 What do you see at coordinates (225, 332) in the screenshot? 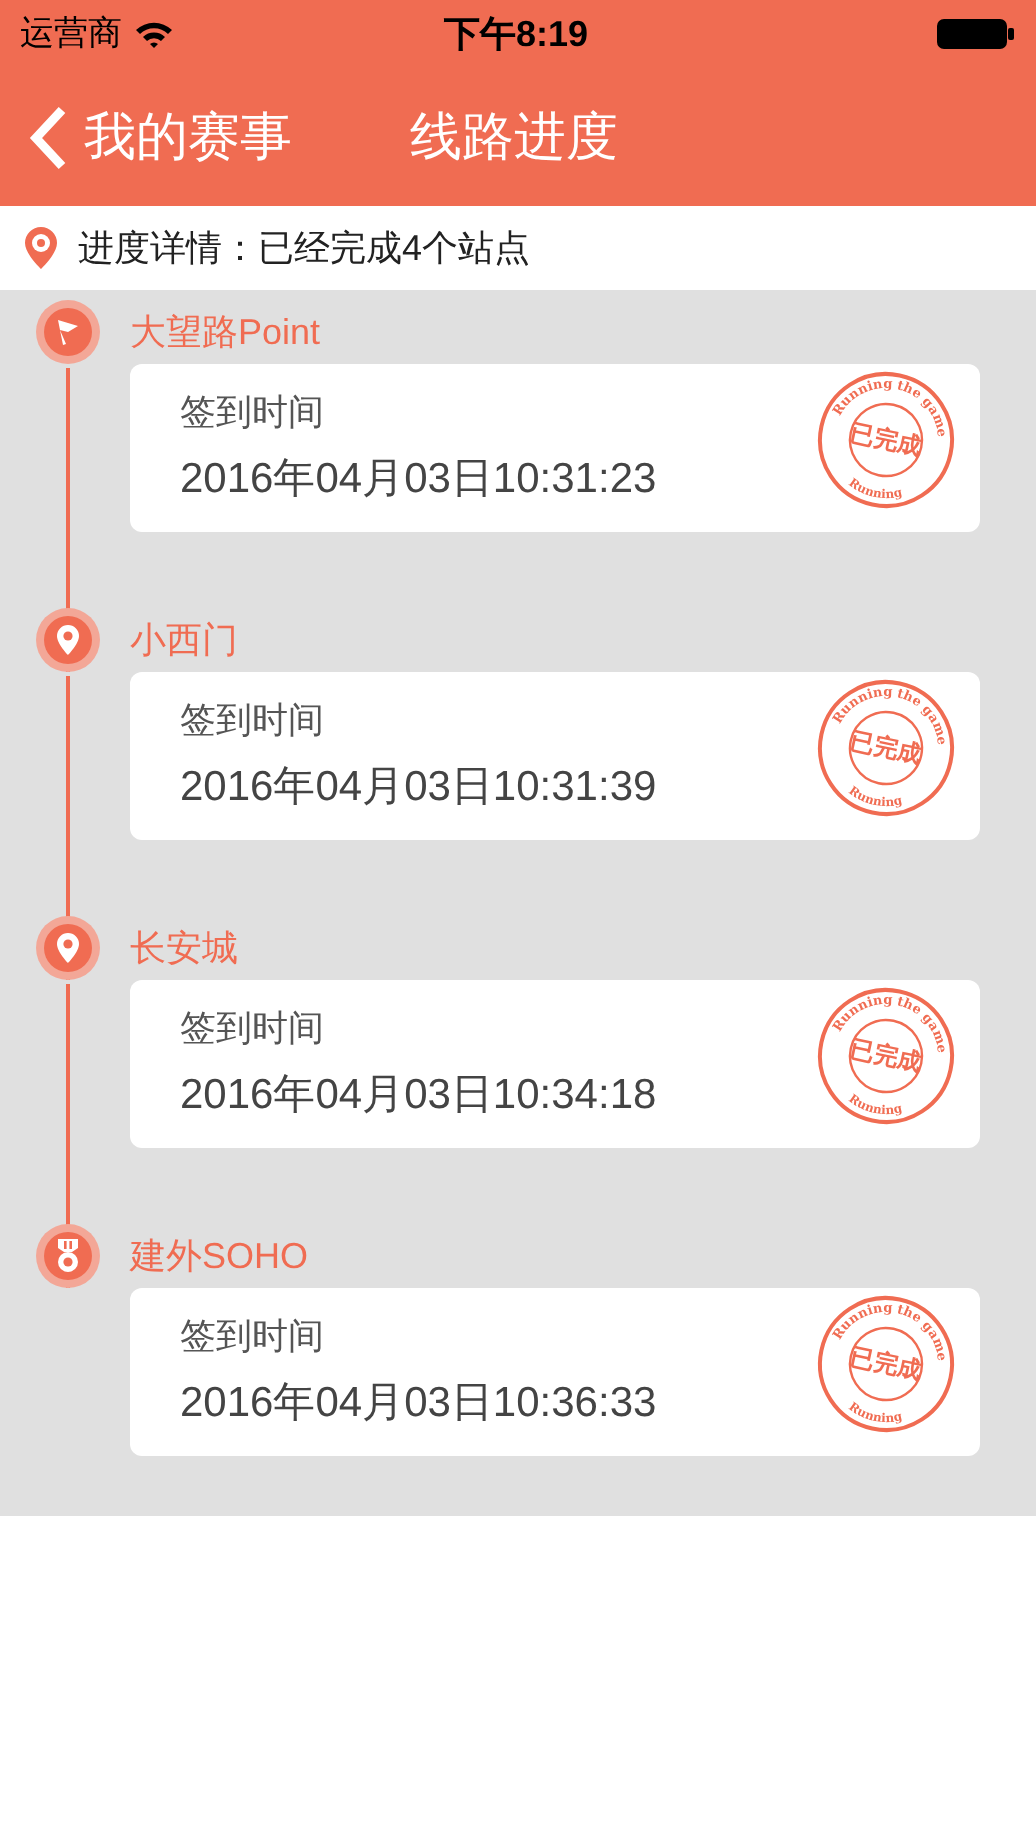
I see `checkpoint-name: 大望路Point` at bounding box center [225, 332].